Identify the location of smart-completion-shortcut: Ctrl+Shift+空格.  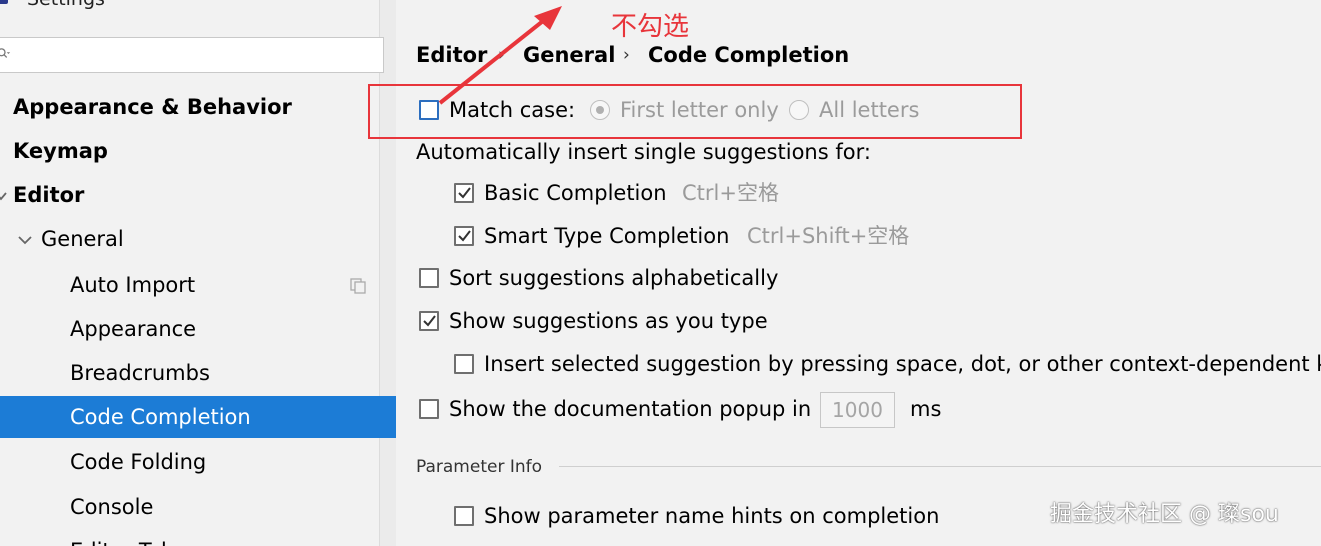
(828, 236).